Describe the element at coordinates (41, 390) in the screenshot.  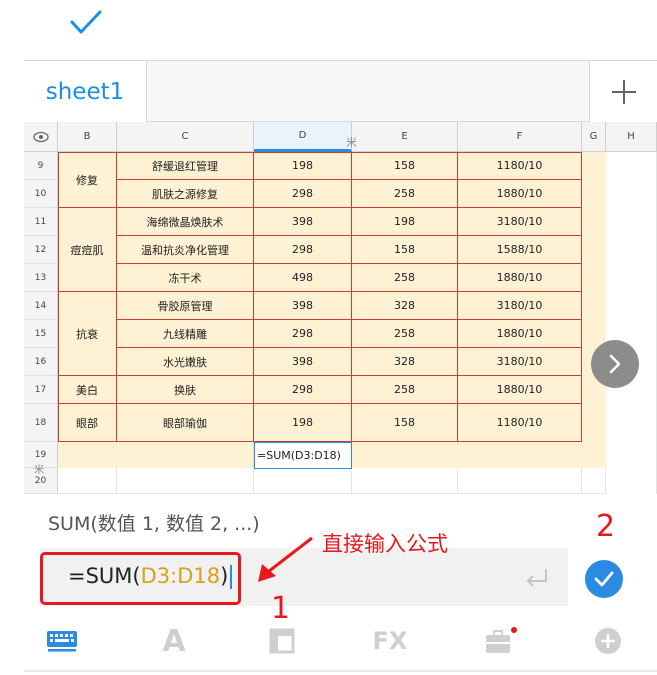
I see `row-header: 17` at that location.